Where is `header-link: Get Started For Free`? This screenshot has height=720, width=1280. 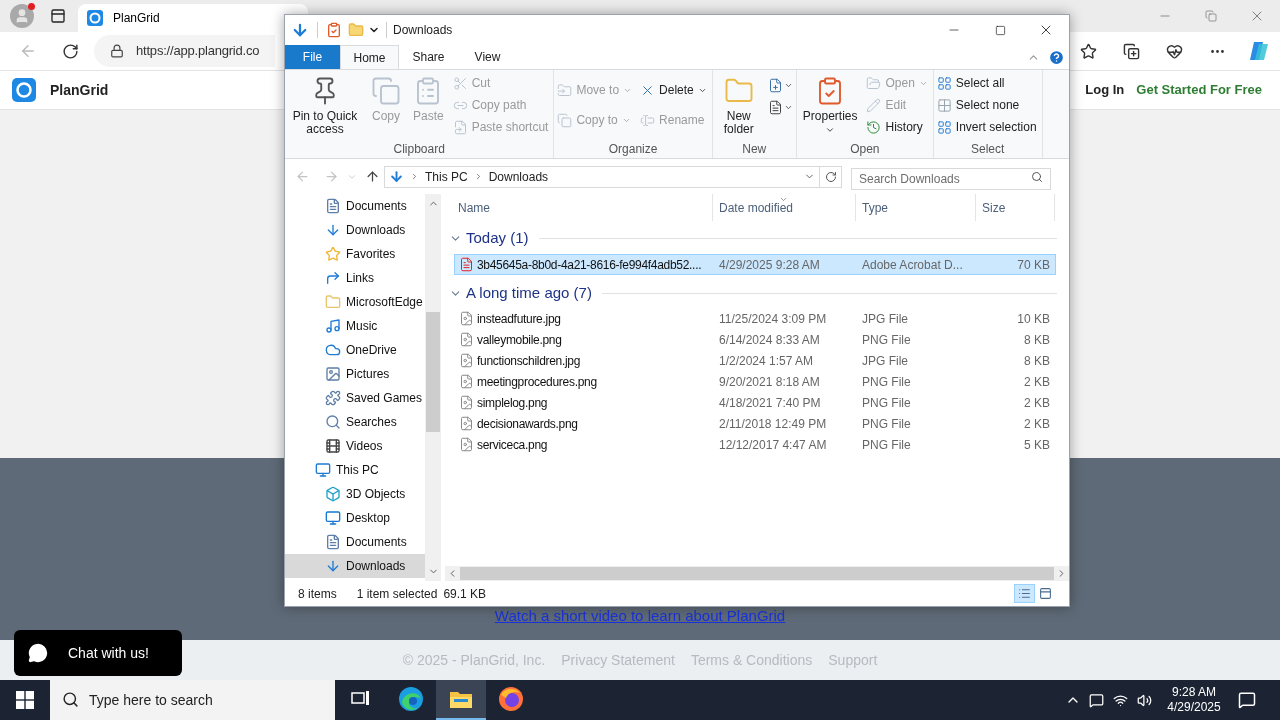 header-link: Get Started For Free is located at coordinates (1199, 90).